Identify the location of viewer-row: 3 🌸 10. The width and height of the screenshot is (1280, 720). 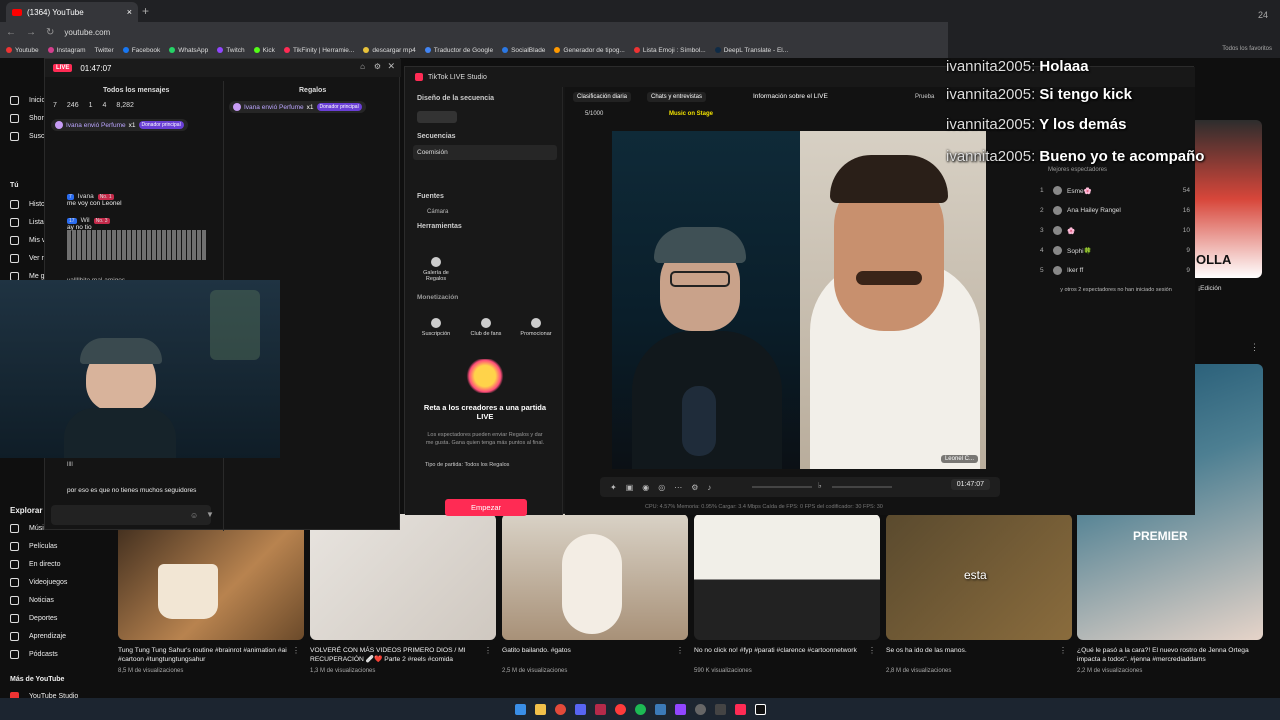
(1115, 230).